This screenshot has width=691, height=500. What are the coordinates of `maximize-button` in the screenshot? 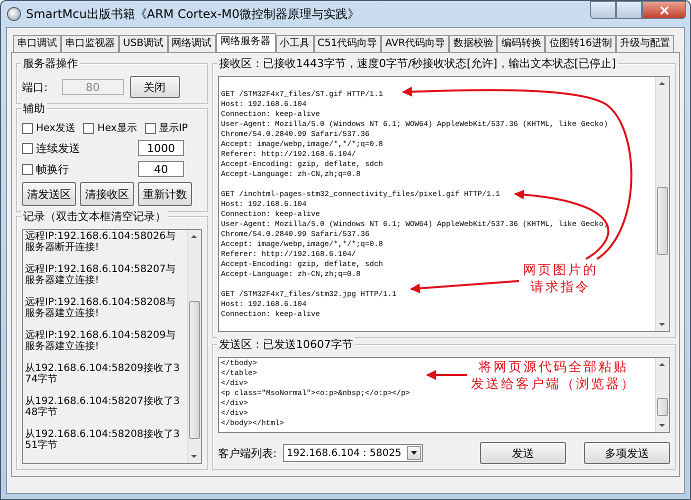 It's located at (629, 10).